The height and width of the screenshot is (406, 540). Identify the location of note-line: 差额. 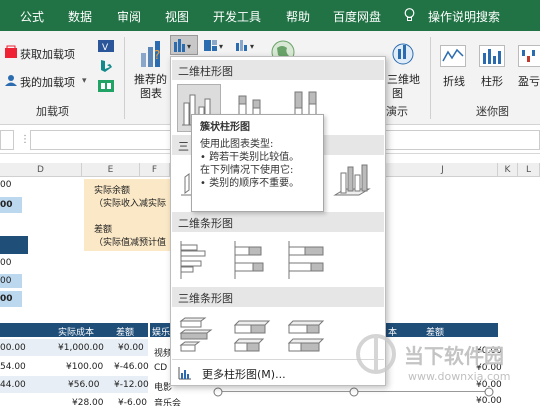
(103, 230).